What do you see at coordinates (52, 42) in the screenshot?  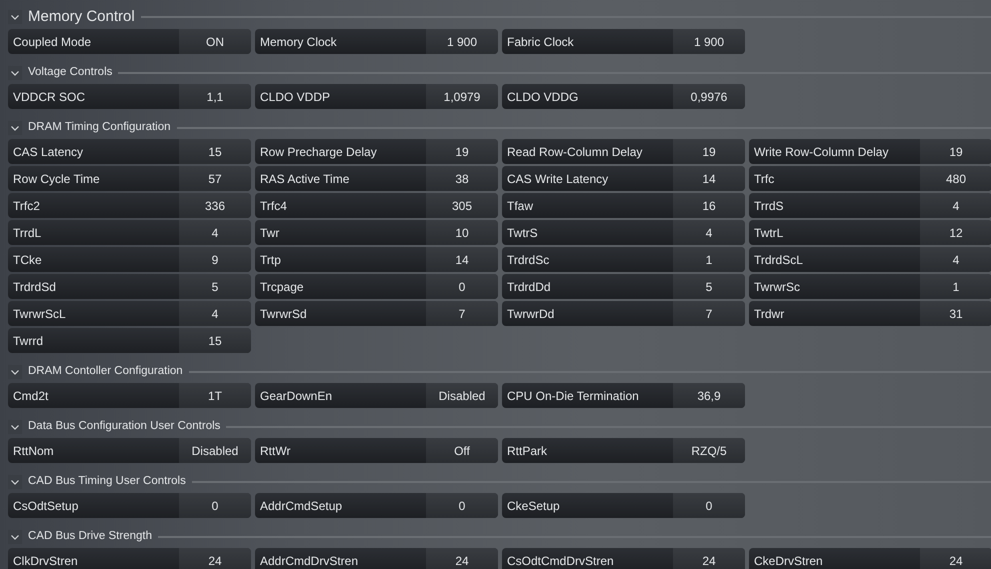 I see `setting-label: Coupled Mode` at bounding box center [52, 42].